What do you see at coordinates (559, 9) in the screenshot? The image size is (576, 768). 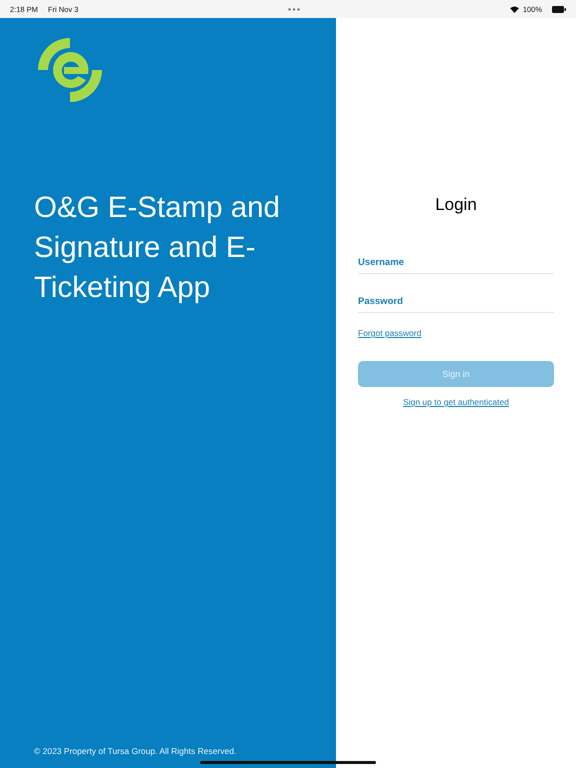 I see `battery-icon` at bounding box center [559, 9].